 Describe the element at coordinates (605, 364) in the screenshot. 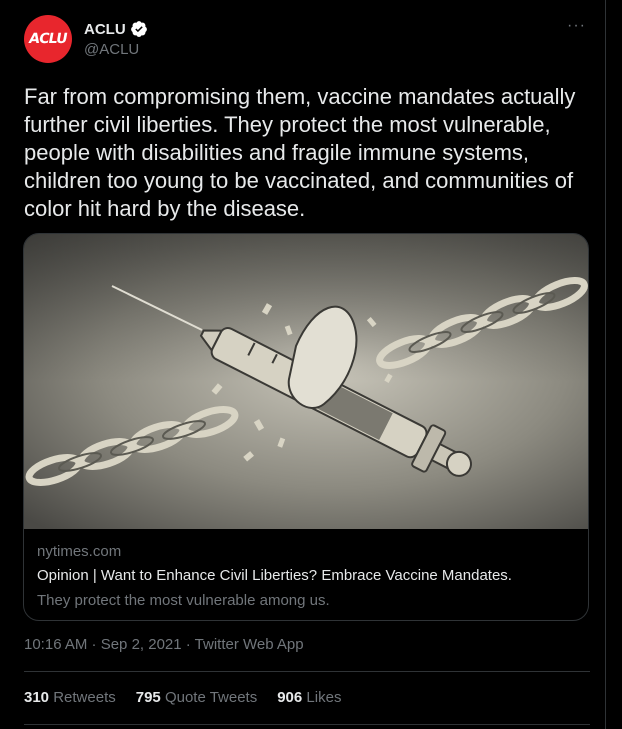

I see `column-border` at that location.